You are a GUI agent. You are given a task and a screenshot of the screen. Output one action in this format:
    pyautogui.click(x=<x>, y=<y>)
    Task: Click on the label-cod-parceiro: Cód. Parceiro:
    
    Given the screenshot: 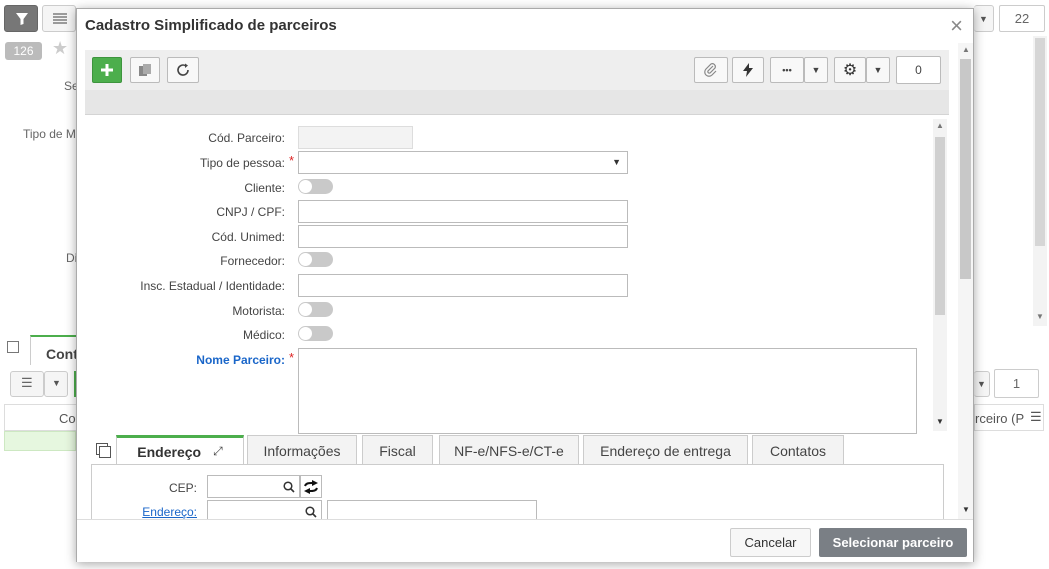 What is the action you would take?
    pyautogui.click(x=246, y=138)
    